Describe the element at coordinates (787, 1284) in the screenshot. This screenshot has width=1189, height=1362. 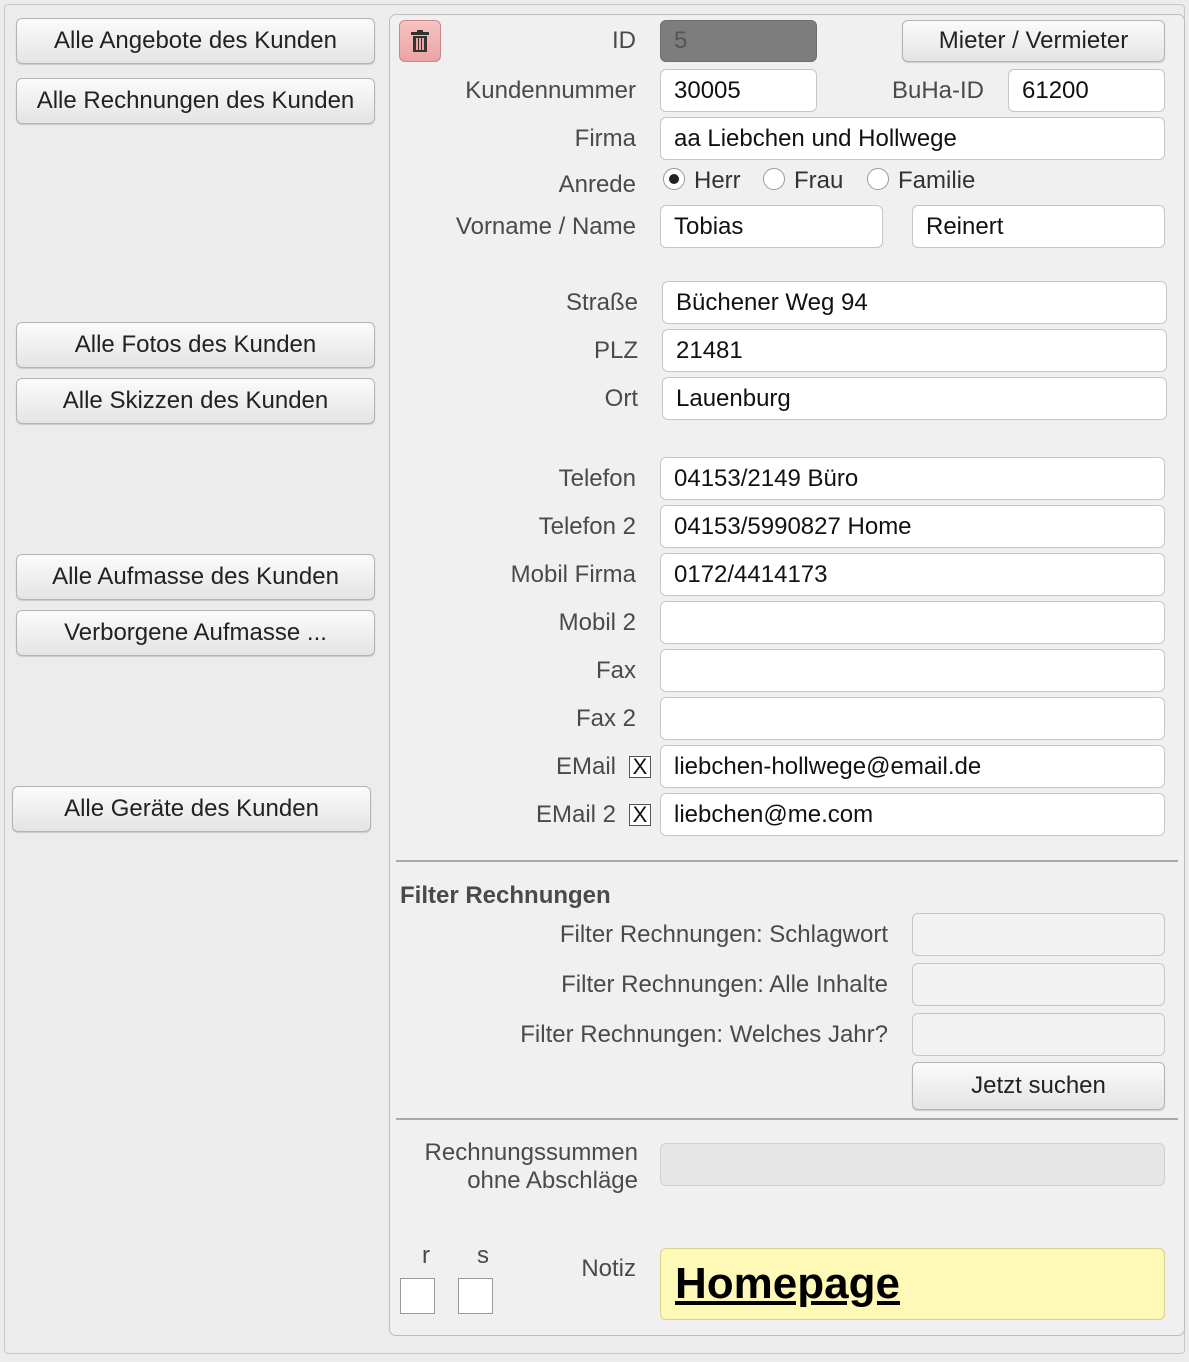
I see `note-text: Homepage` at that location.